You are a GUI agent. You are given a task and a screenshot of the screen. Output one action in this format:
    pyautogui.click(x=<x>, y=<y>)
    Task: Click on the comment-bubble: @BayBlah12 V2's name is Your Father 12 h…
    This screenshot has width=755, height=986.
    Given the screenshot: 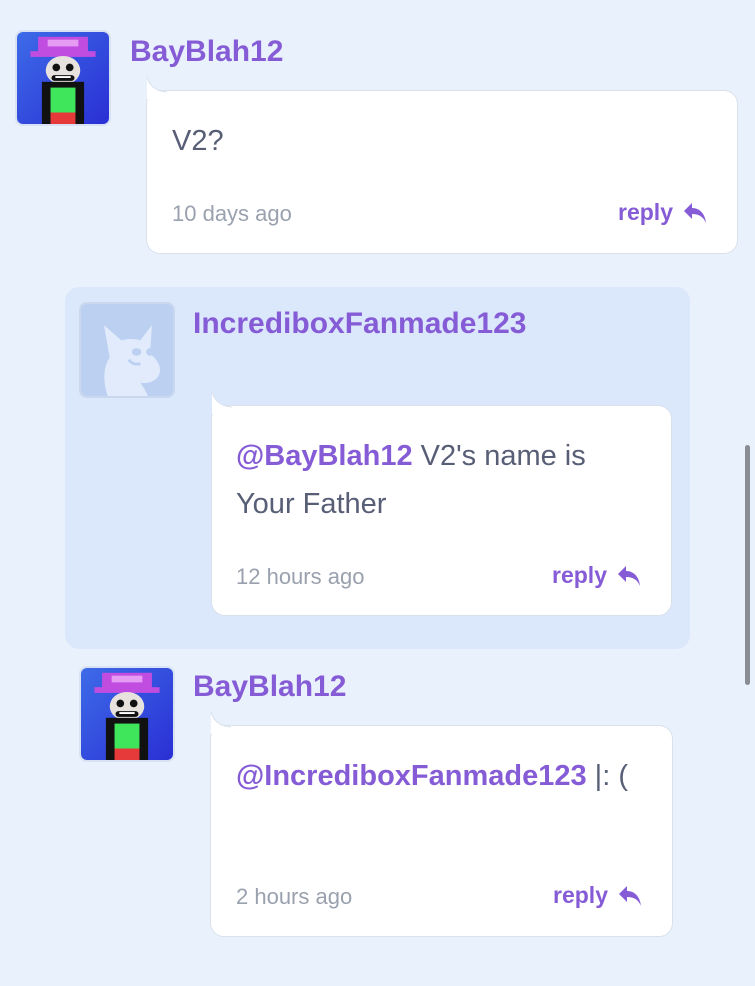 What is the action you would take?
    pyautogui.click(x=441, y=504)
    